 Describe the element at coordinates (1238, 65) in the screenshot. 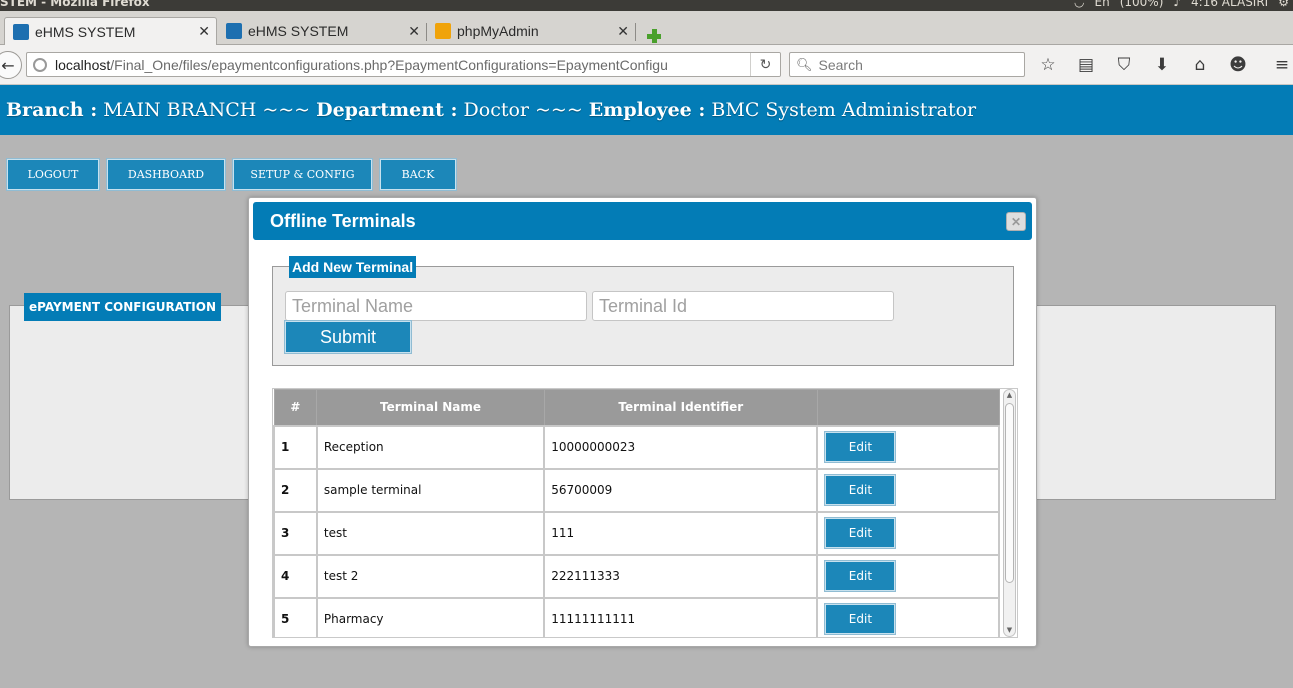

I see `hello-chat-icon: ☻` at that location.